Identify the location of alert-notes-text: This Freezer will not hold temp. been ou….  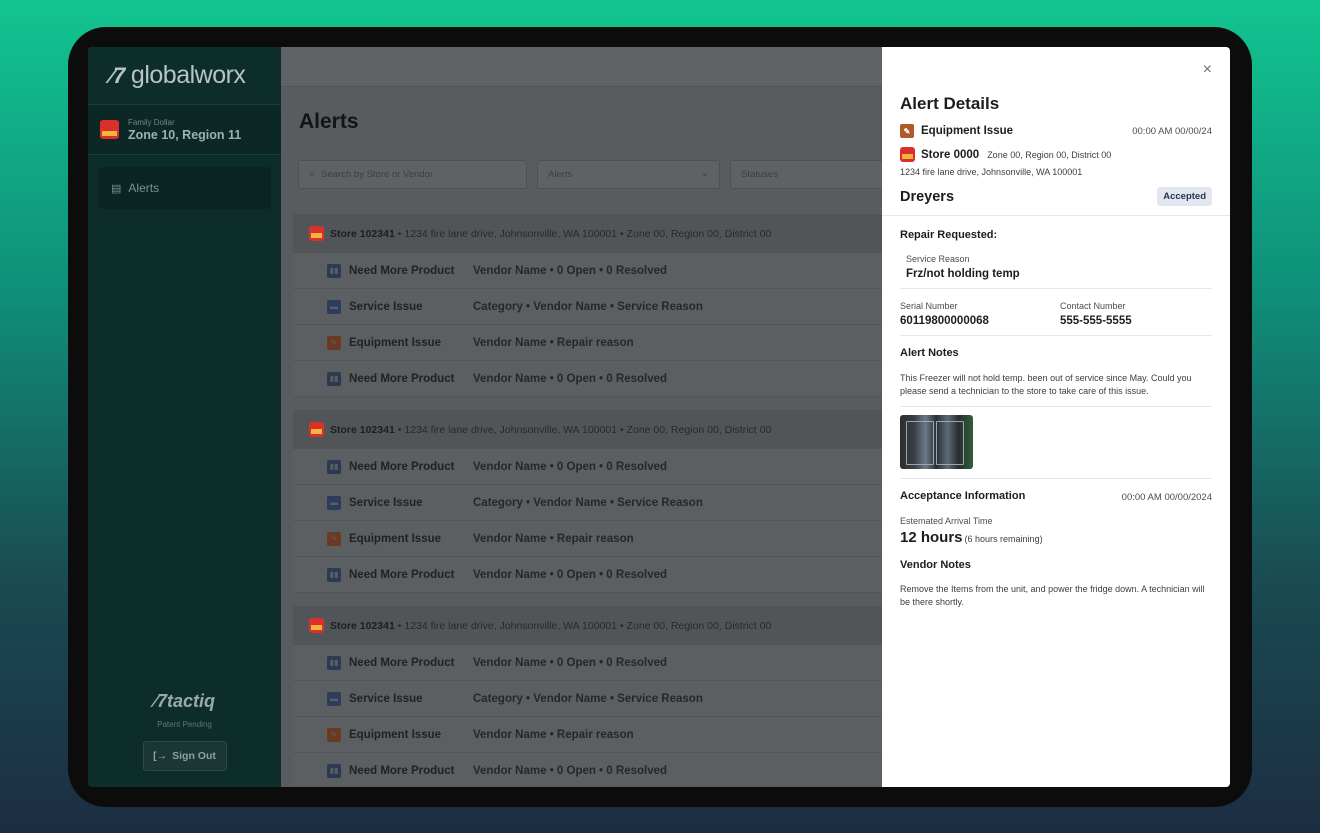
(1046, 384).